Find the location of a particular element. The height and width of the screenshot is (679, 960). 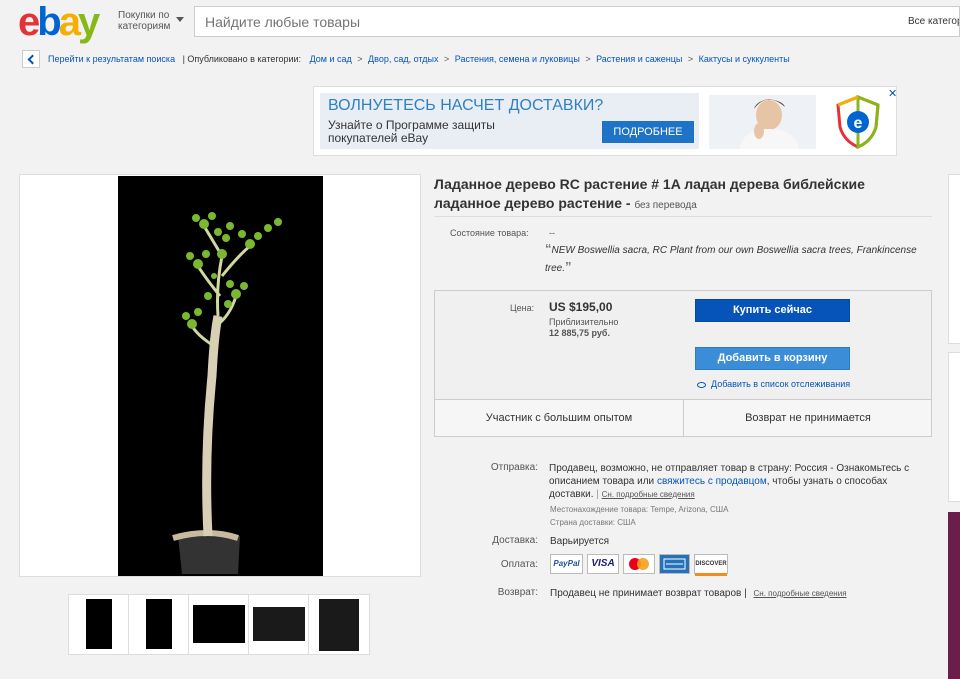

mastercard-icon is located at coordinates (639, 564).